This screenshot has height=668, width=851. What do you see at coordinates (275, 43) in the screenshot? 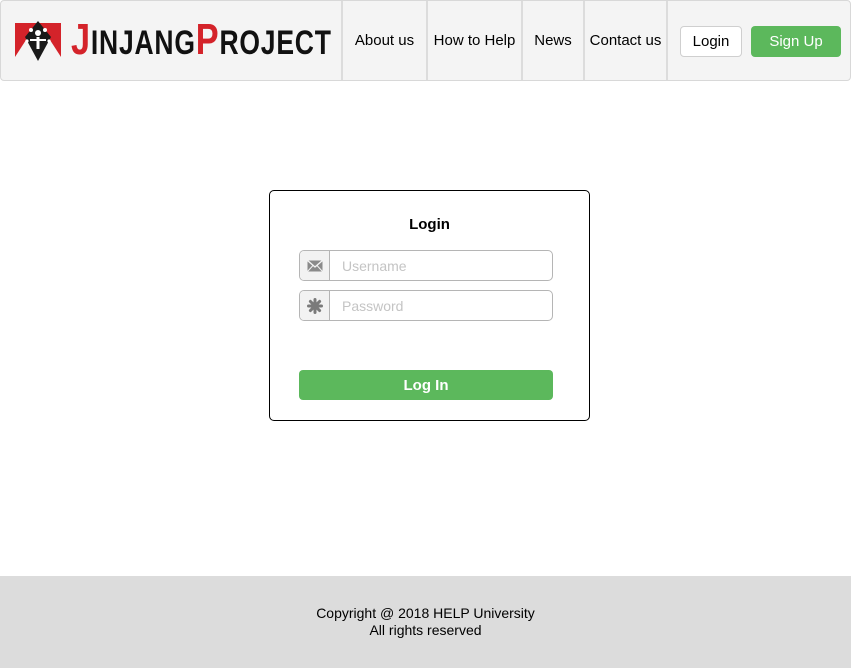
I see `brand-word-2: ROJECT` at bounding box center [275, 43].